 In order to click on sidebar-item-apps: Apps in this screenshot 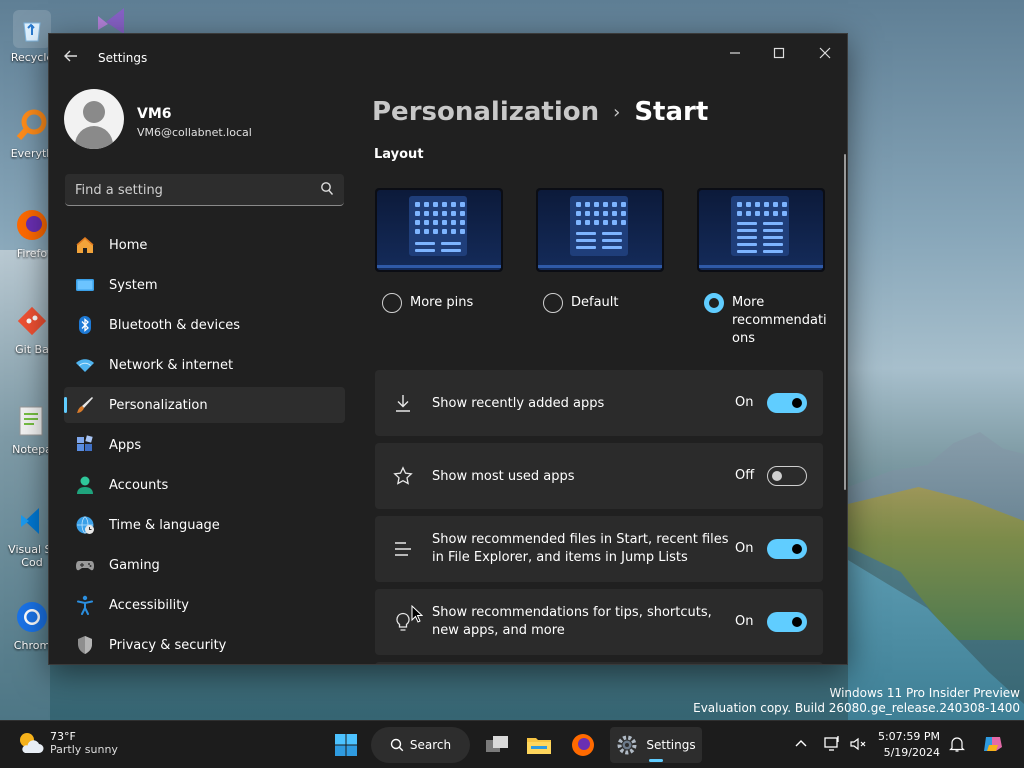, I will do `click(204, 445)`.